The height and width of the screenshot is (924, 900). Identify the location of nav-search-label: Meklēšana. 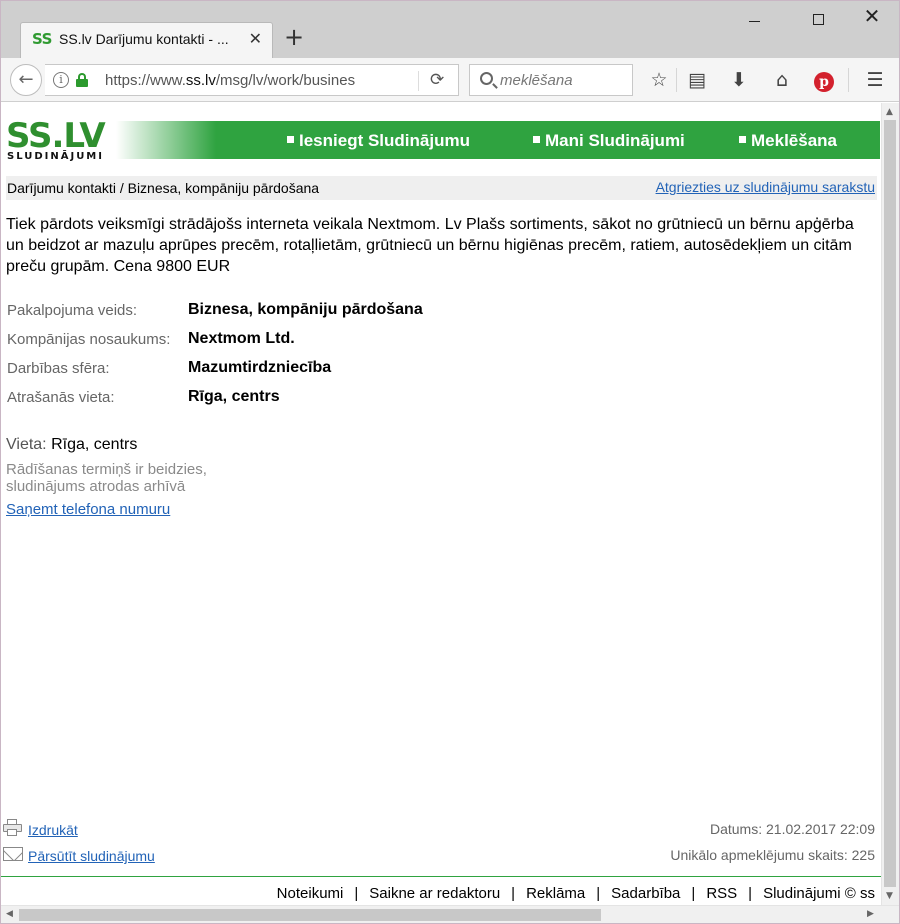
(794, 140).